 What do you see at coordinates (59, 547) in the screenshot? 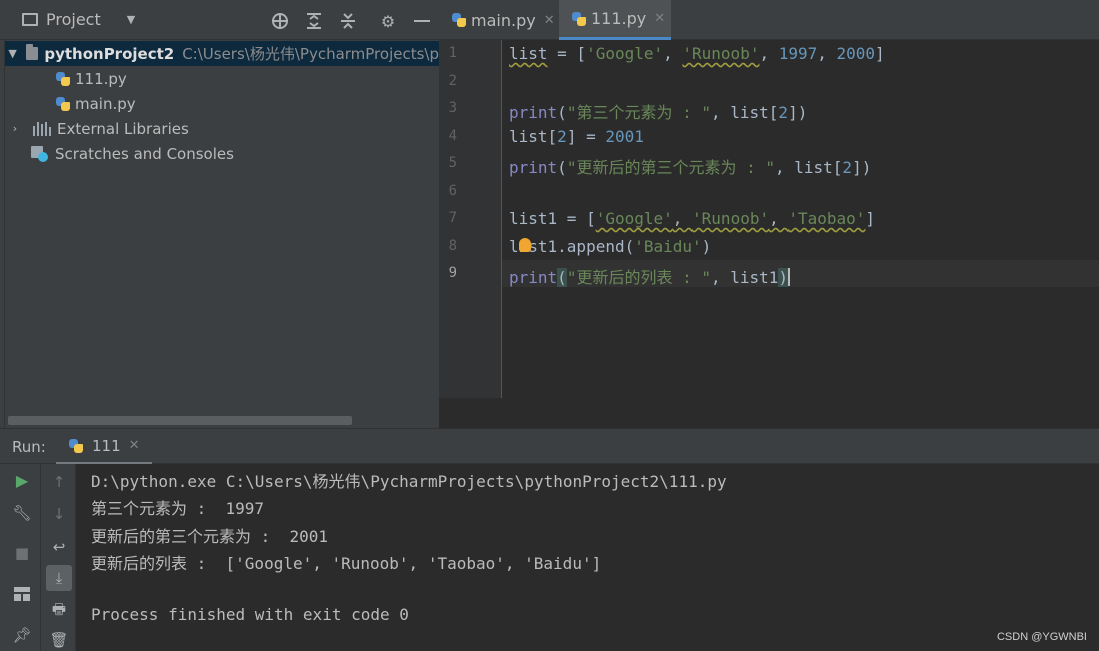
I see `soft-wrap-icon: ↩` at bounding box center [59, 547].